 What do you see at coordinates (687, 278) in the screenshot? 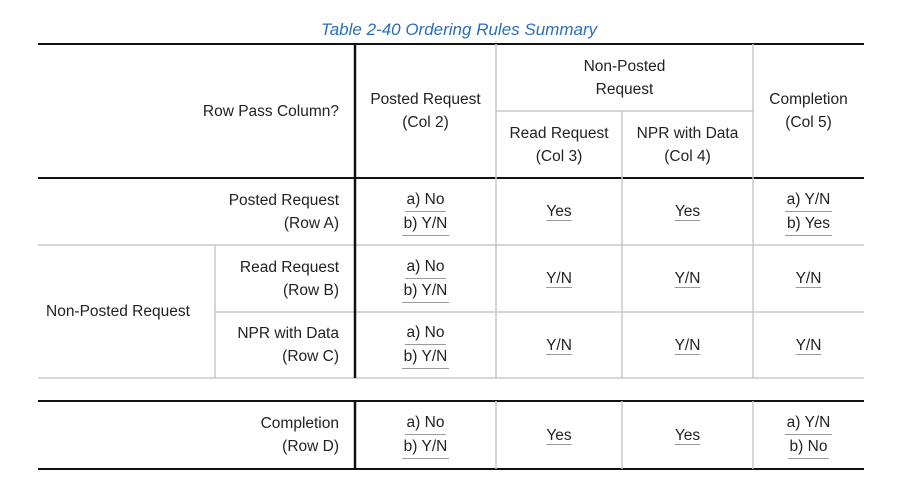
I see `row-b-col4: Y/N` at bounding box center [687, 278].